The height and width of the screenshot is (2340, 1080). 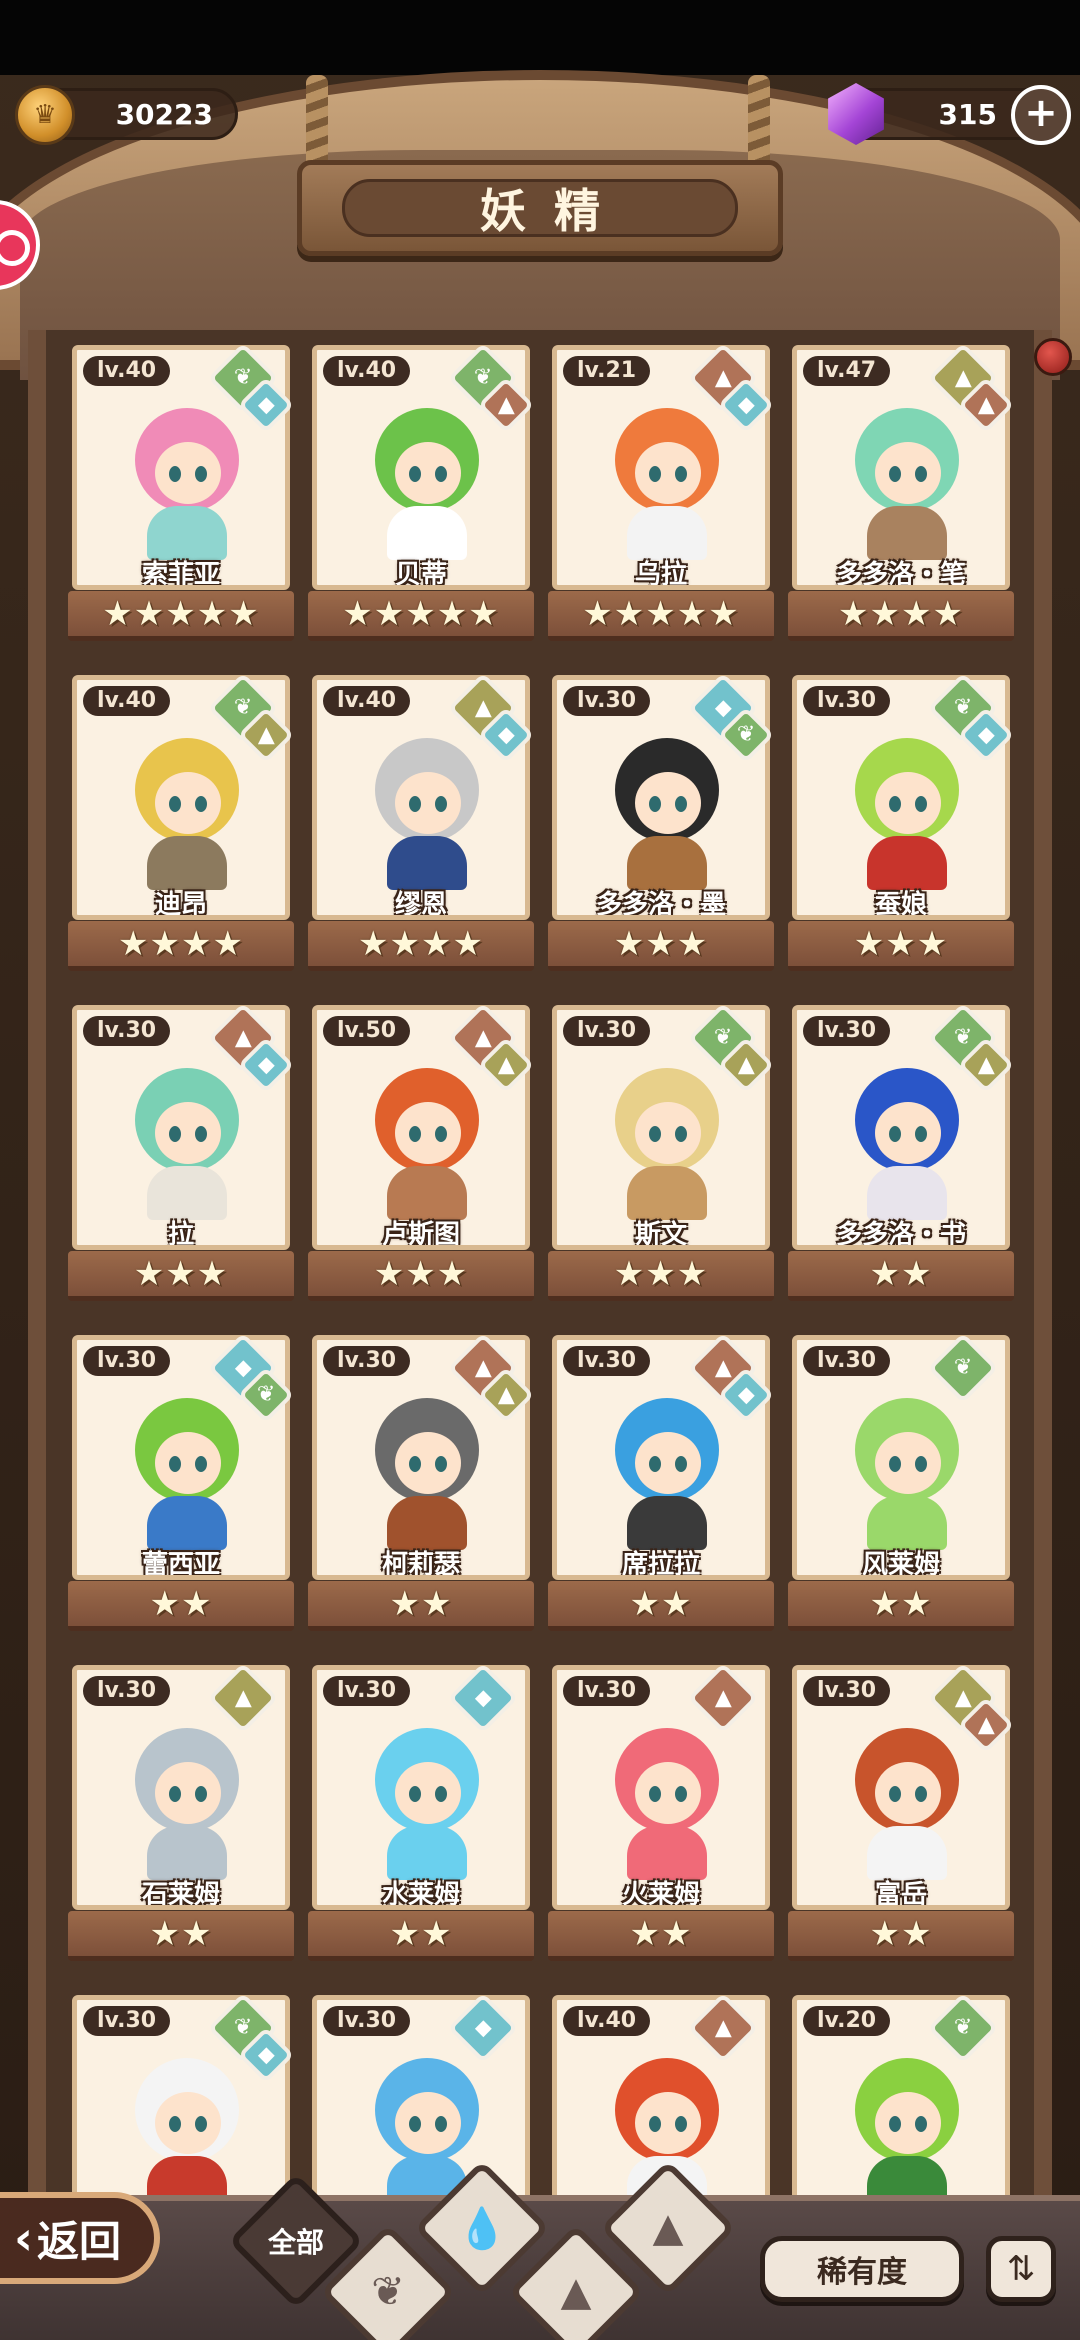 I want to click on fairy-card: lv.30 富岳 ▲ ▲ ★★, so click(x=901, y=1812).